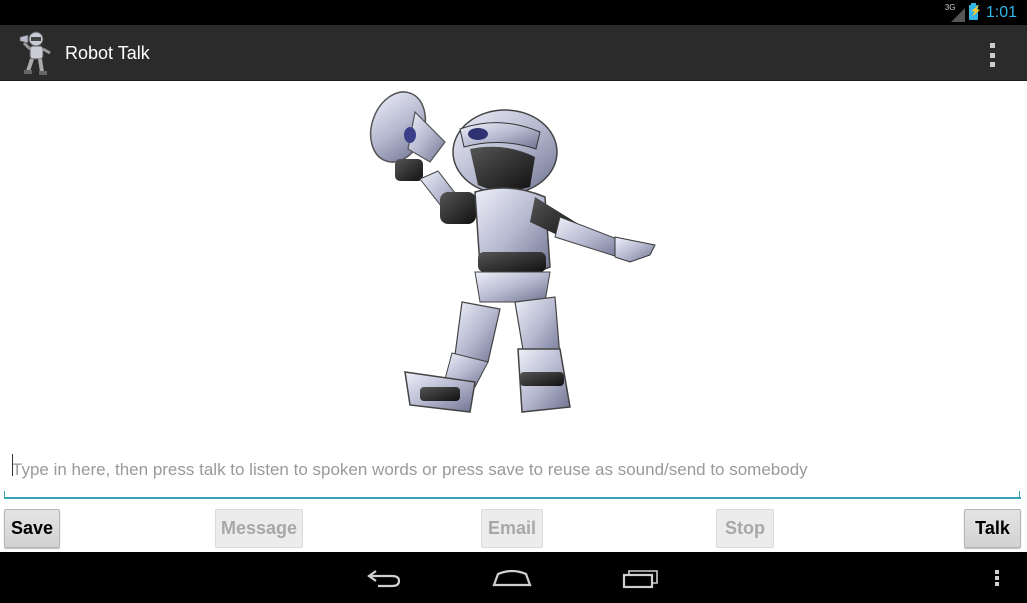  Describe the element at coordinates (745, 528) in the screenshot. I see `stop-button: Stop` at that location.